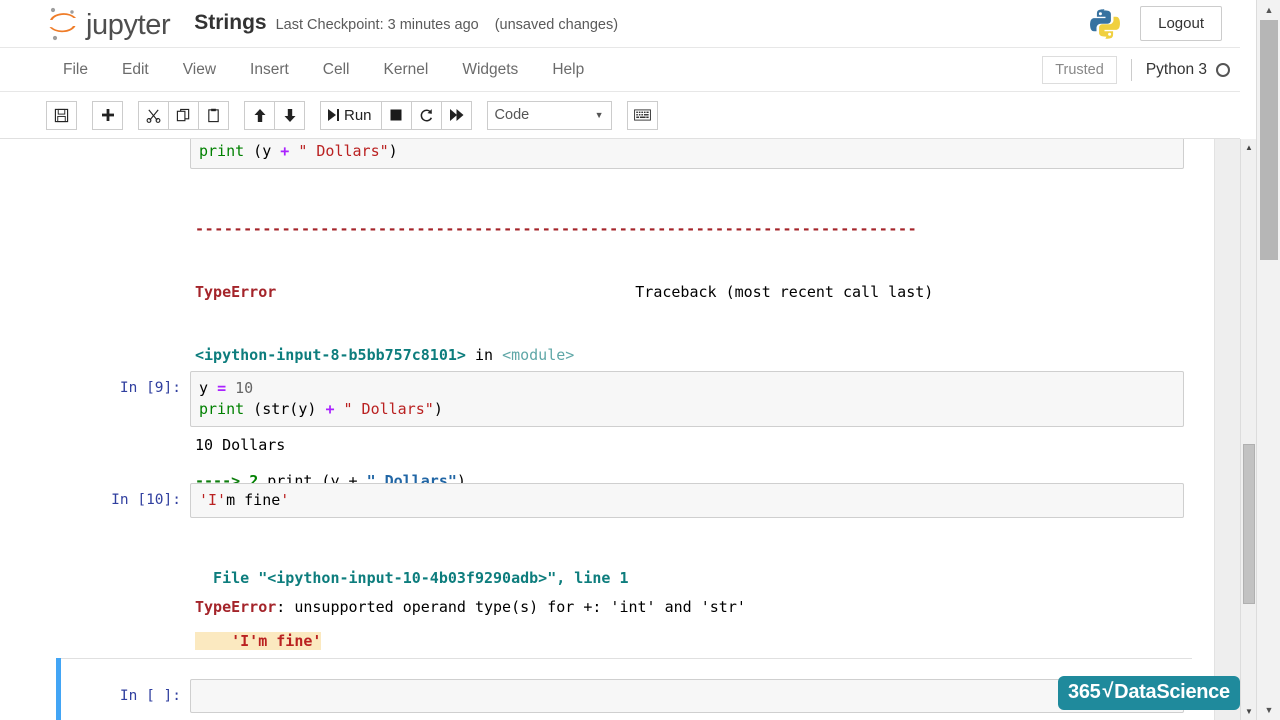 This screenshot has width=1280, height=720. I want to click on chevron-down-icon: ▼, so click(599, 115).